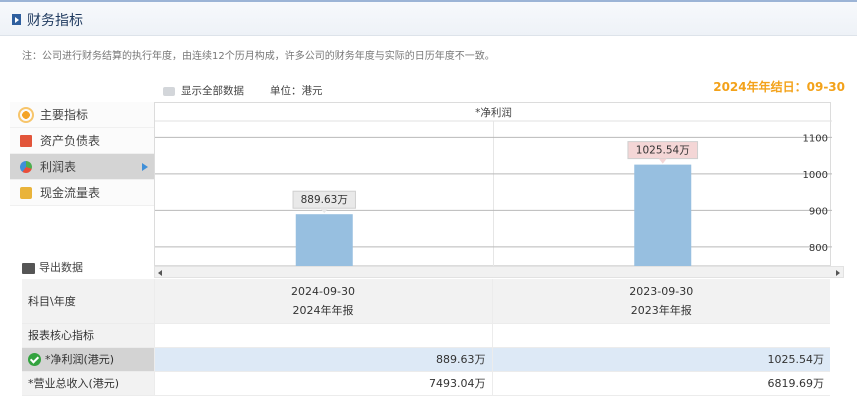 The image size is (857, 404). What do you see at coordinates (661, 291) in the screenshot?
I see `column-date: 2023-09-30` at bounding box center [661, 291].